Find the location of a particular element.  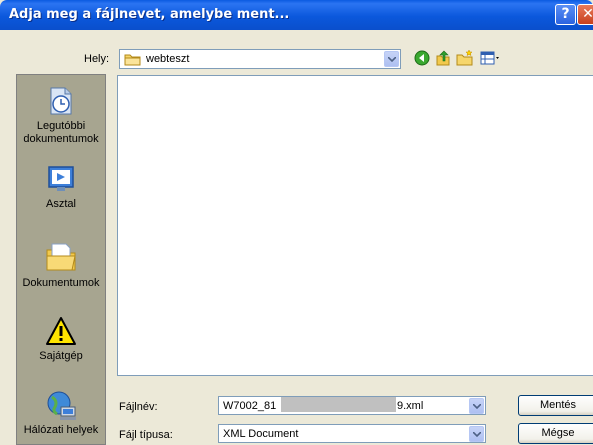

place-label: Sajátgép is located at coordinates (61, 356).